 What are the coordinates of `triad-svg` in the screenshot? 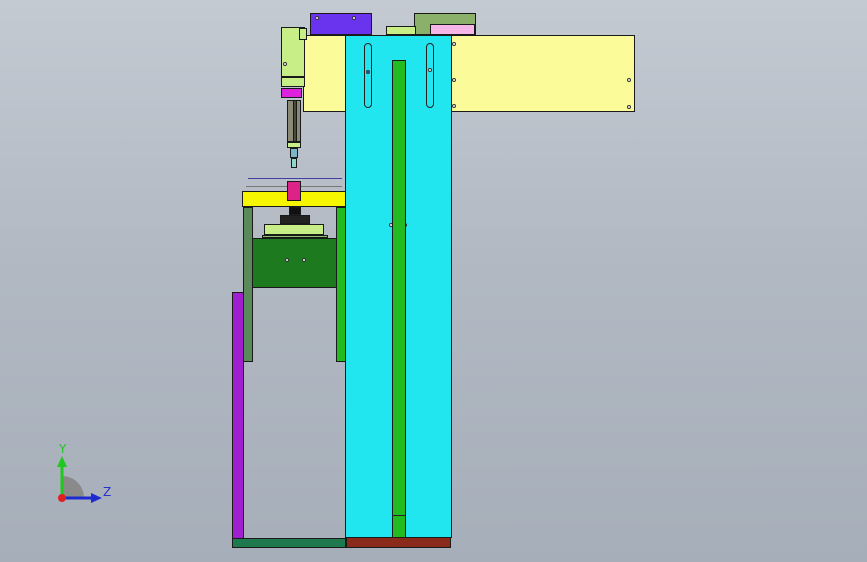 It's located at (79, 479).